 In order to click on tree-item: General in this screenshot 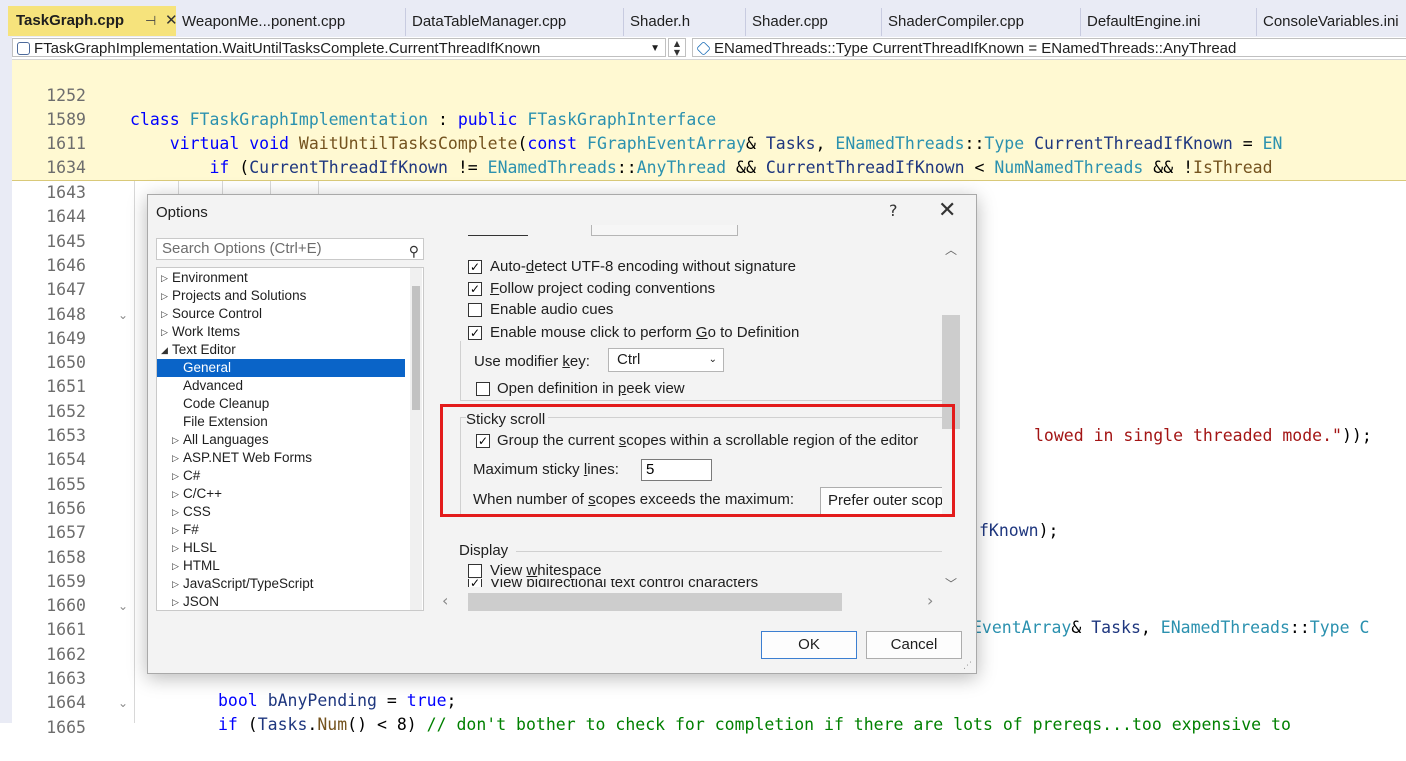, I will do `click(281, 368)`.